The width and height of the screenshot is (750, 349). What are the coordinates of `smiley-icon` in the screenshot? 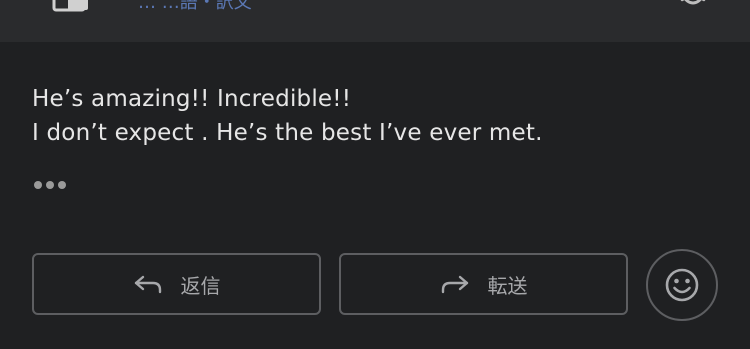 It's located at (682, 285).